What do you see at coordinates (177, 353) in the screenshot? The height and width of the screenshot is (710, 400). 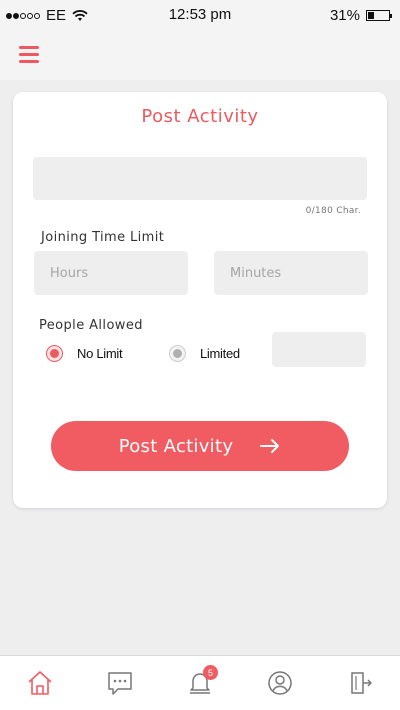 I see `limited-radio` at bounding box center [177, 353].